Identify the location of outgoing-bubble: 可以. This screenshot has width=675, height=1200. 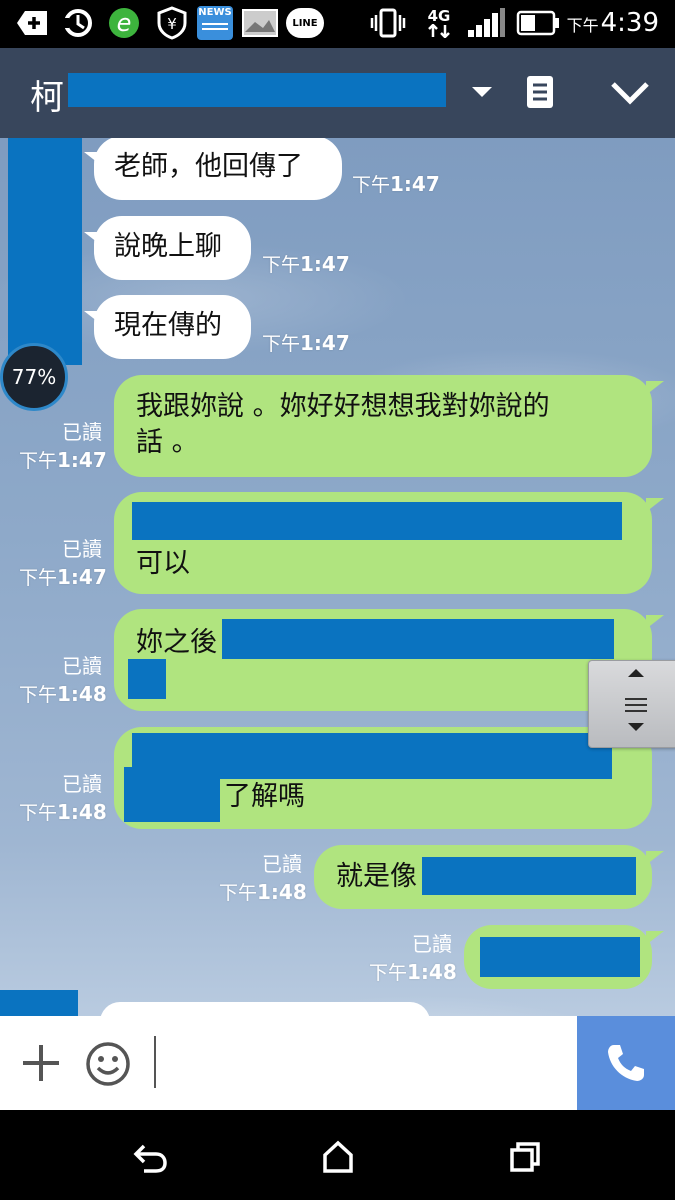
(383, 543).